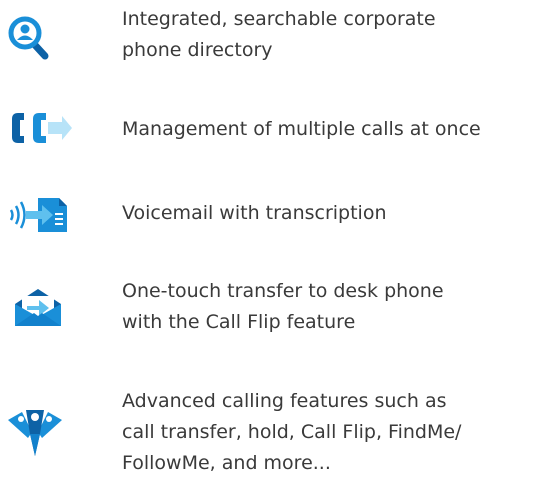 The image size is (543, 484). What do you see at coordinates (254, 213) in the screenshot?
I see `feature-text: Voicemail with transcription` at bounding box center [254, 213].